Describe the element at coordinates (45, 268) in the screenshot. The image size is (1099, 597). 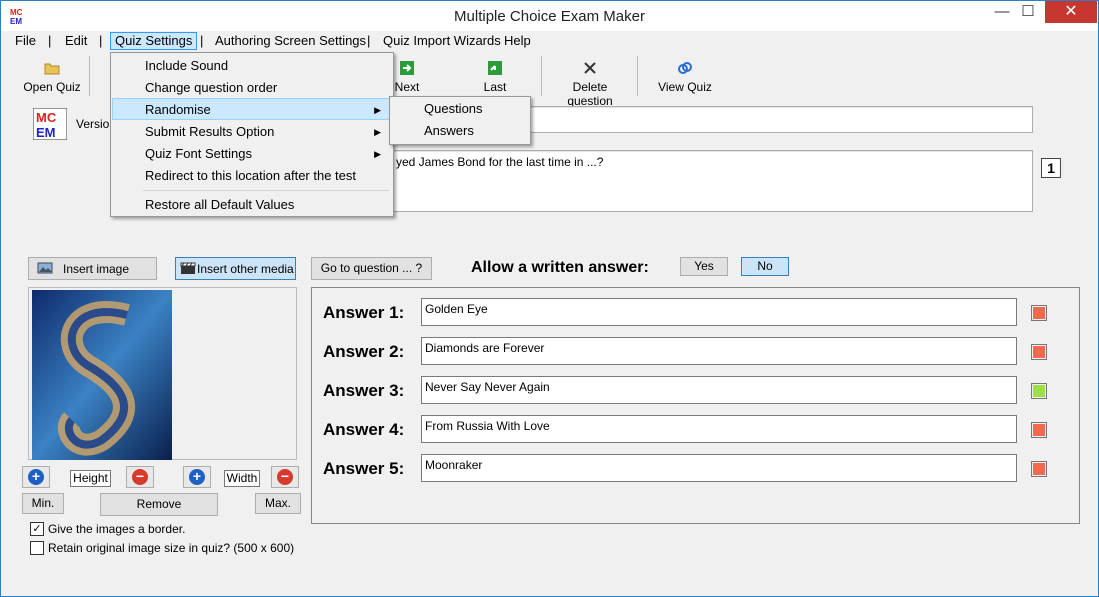
I see `image-icon` at that location.